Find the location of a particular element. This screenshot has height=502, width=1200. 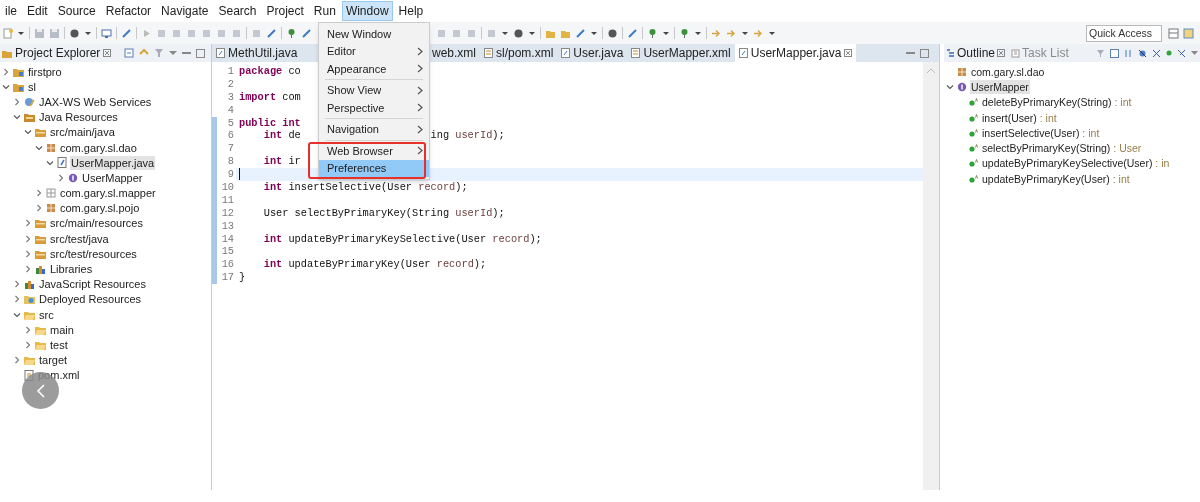

menu-item: Appearance is located at coordinates (374, 69).